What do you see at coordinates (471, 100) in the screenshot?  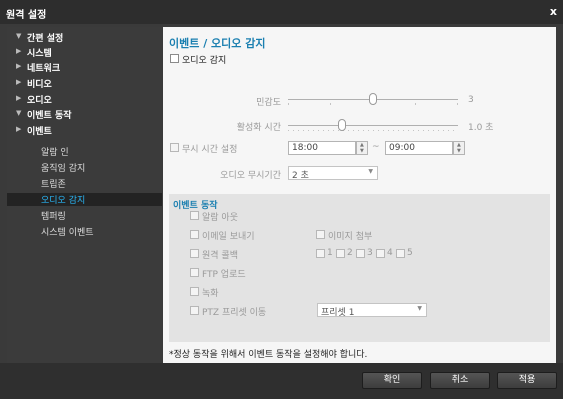 I see `sensitivity-value: 3` at bounding box center [471, 100].